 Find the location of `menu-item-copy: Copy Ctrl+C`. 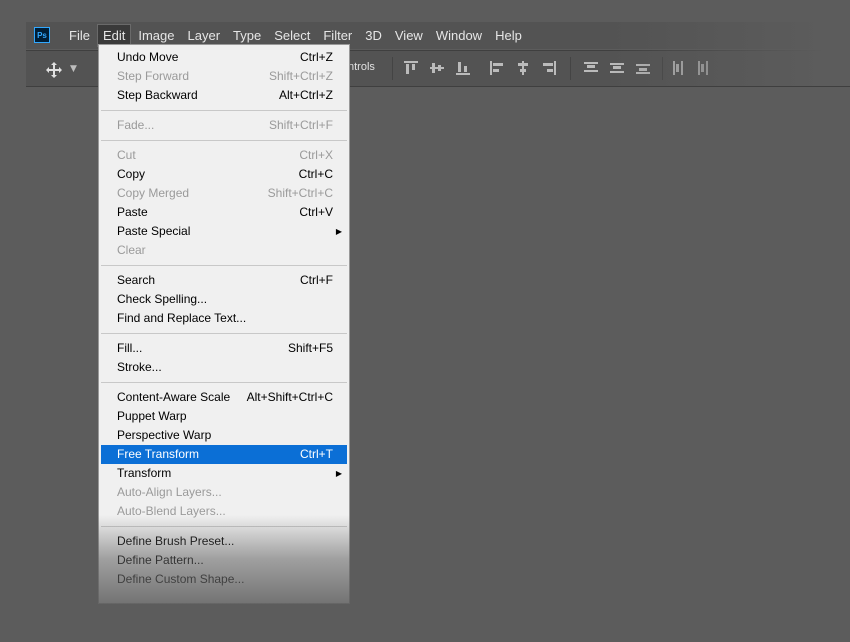

menu-item-copy: Copy Ctrl+C is located at coordinates (224, 174).